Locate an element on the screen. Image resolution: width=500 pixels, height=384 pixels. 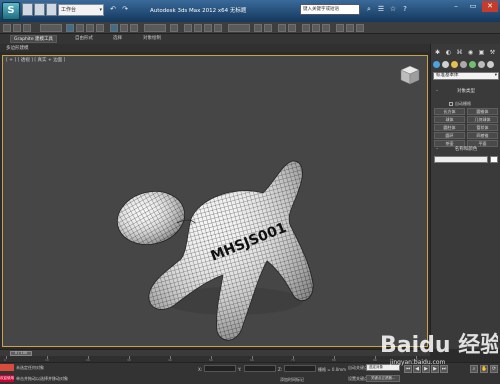
watermark-url: jingyan.baidu.com is located at coordinates (418, 362).